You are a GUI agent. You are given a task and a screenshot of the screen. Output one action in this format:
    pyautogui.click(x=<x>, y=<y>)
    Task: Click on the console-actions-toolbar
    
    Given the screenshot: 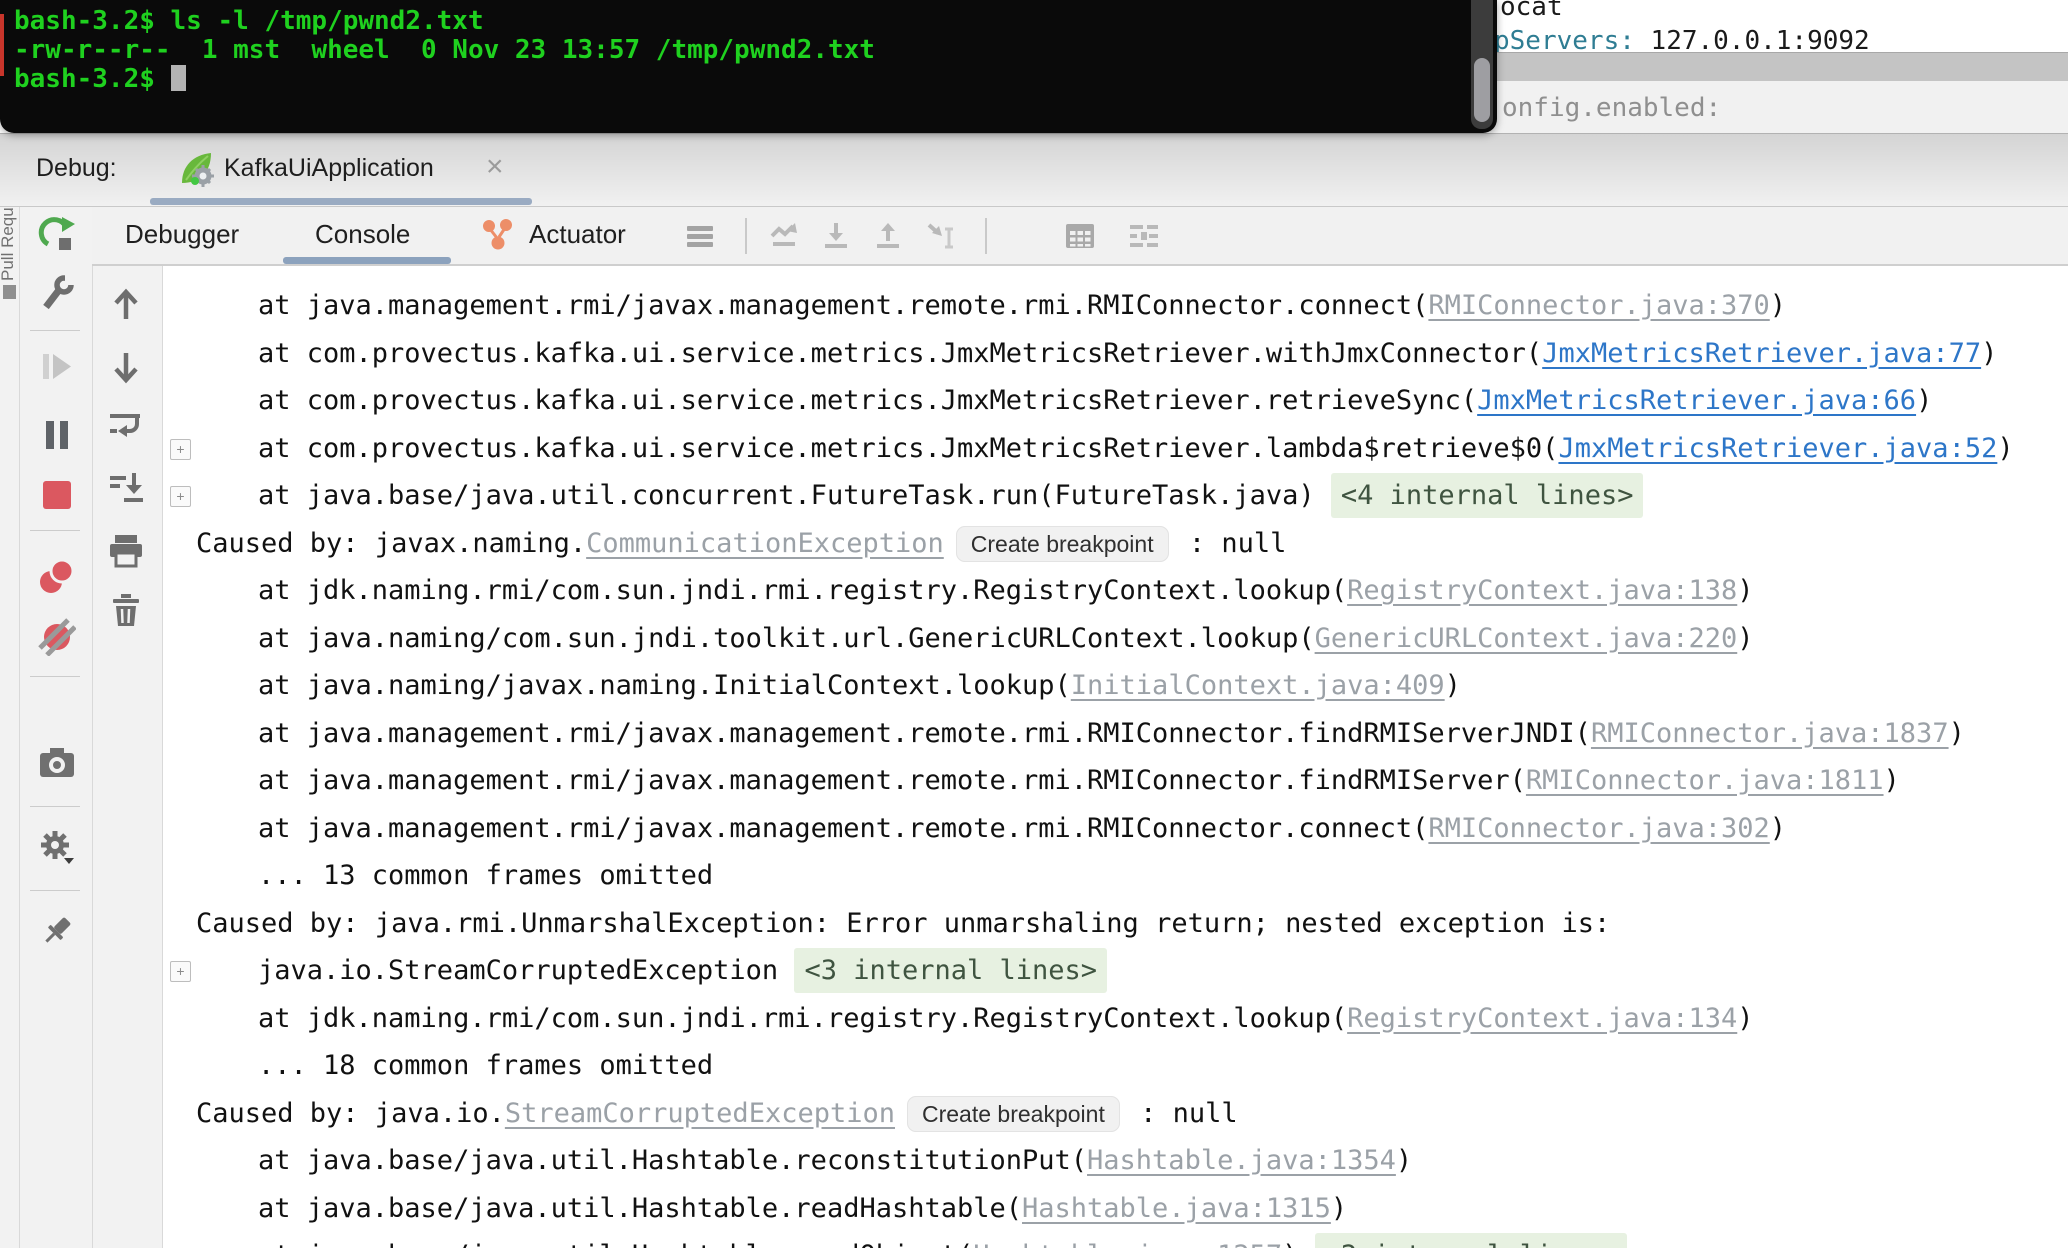 What is the action you would take?
    pyautogui.click(x=128, y=756)
    